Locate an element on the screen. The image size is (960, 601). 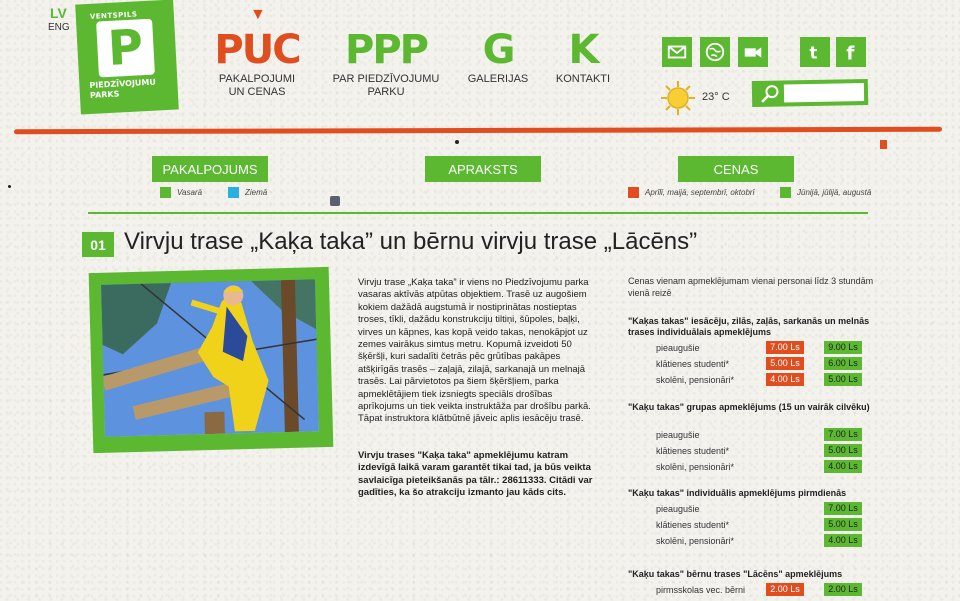
legend-summer-swatch is located at coordinates (165, 192).